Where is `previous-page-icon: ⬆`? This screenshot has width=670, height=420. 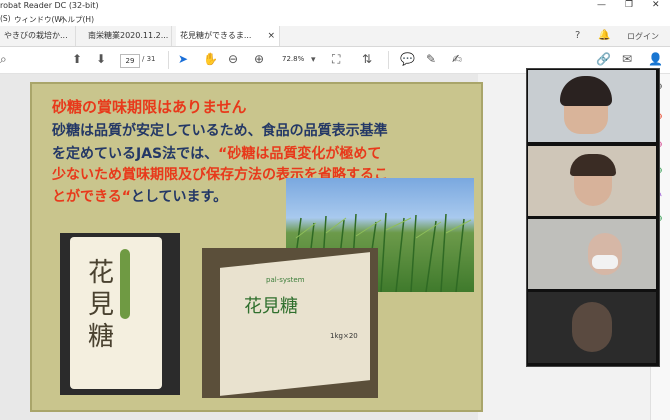 previous-page-icon: ⬆ is located at coordinates (77, 59).